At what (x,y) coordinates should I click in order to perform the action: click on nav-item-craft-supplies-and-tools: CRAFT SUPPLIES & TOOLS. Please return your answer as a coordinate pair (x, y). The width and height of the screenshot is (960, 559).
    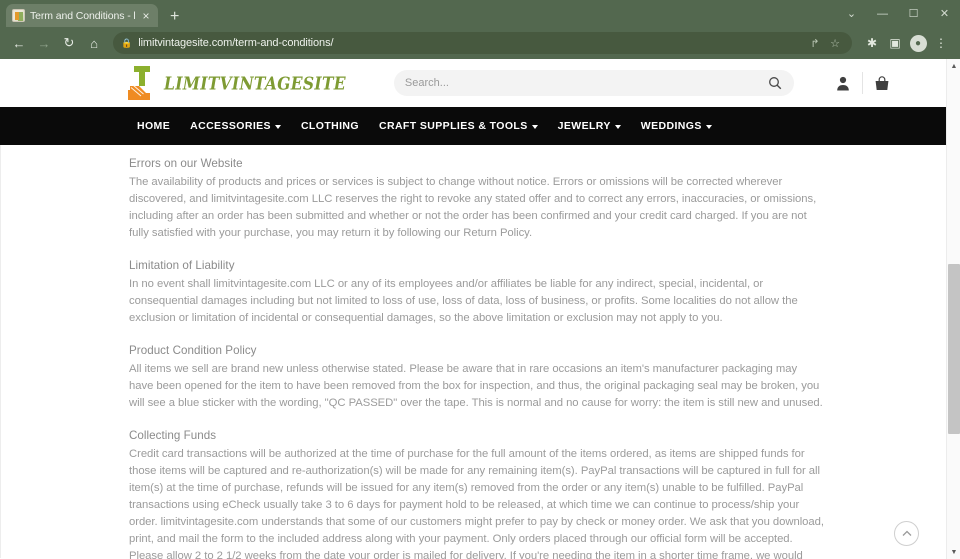
    Looking at the image, I should click on (458, 126).